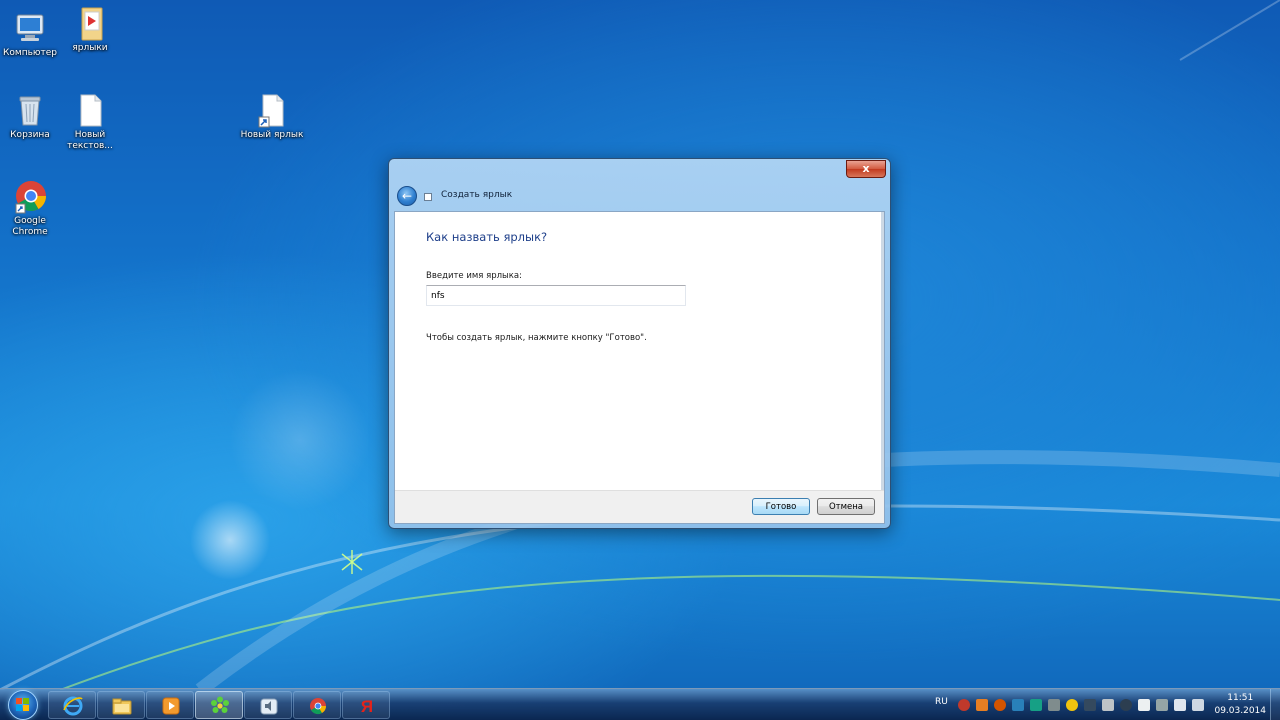 The image size is (1280, 720). I want to click on ie-icon, so click(73, 706).